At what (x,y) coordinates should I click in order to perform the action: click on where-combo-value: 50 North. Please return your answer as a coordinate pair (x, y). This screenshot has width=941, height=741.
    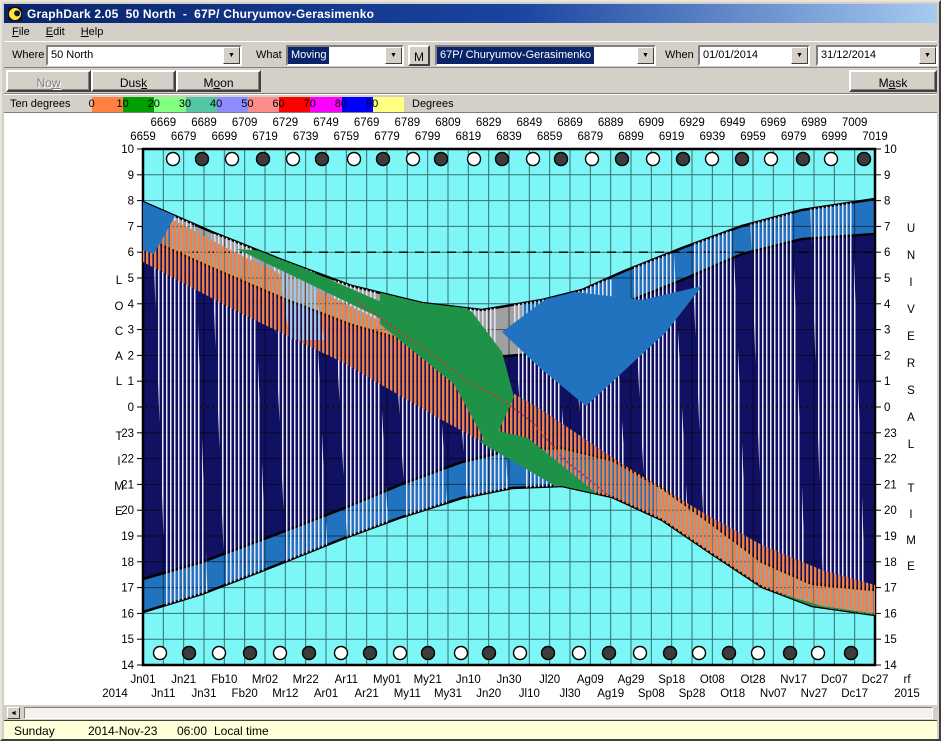
    Looking at the image, I should click on (72, 55).